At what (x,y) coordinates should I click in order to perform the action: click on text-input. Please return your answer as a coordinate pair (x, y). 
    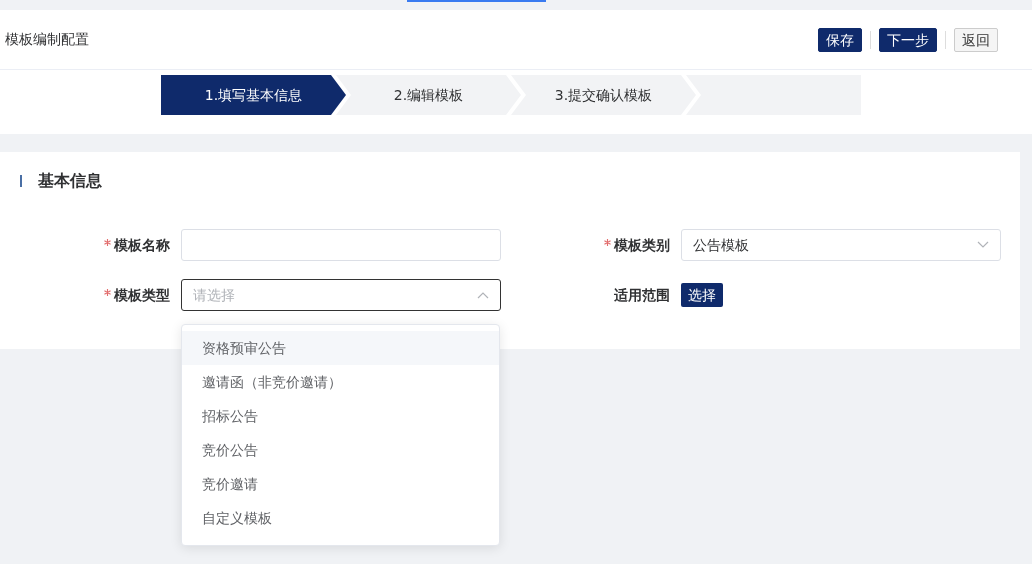
    Looking at the image, I should click on (341, 245).